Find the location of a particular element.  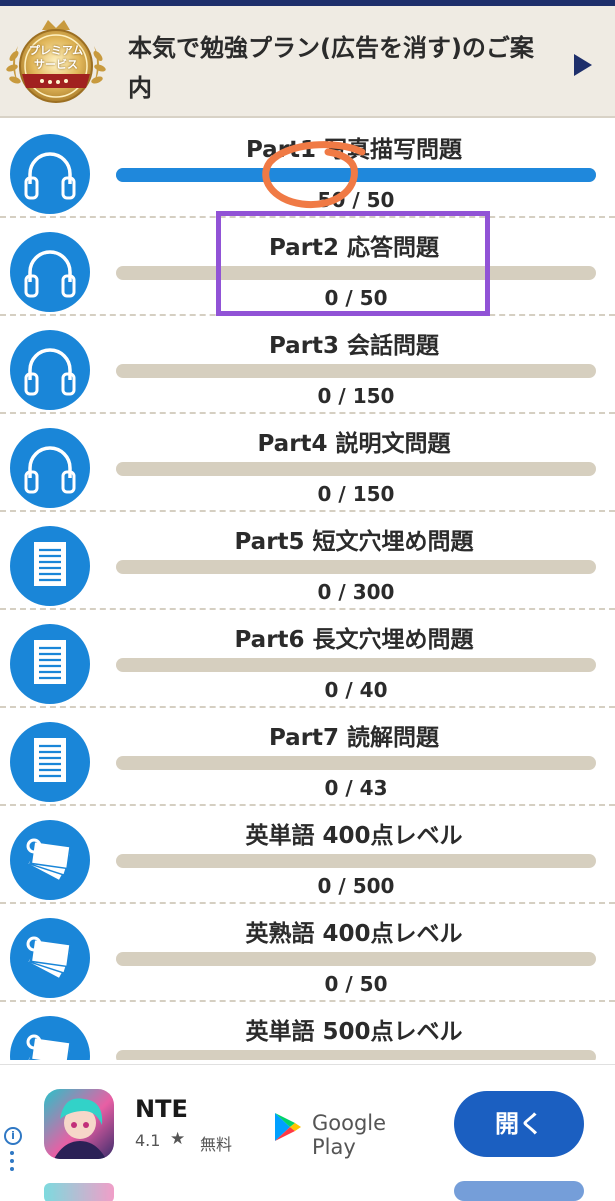

list-item-vocab-500: 英単語 500点レベル is located at coordinates (307, 1031).